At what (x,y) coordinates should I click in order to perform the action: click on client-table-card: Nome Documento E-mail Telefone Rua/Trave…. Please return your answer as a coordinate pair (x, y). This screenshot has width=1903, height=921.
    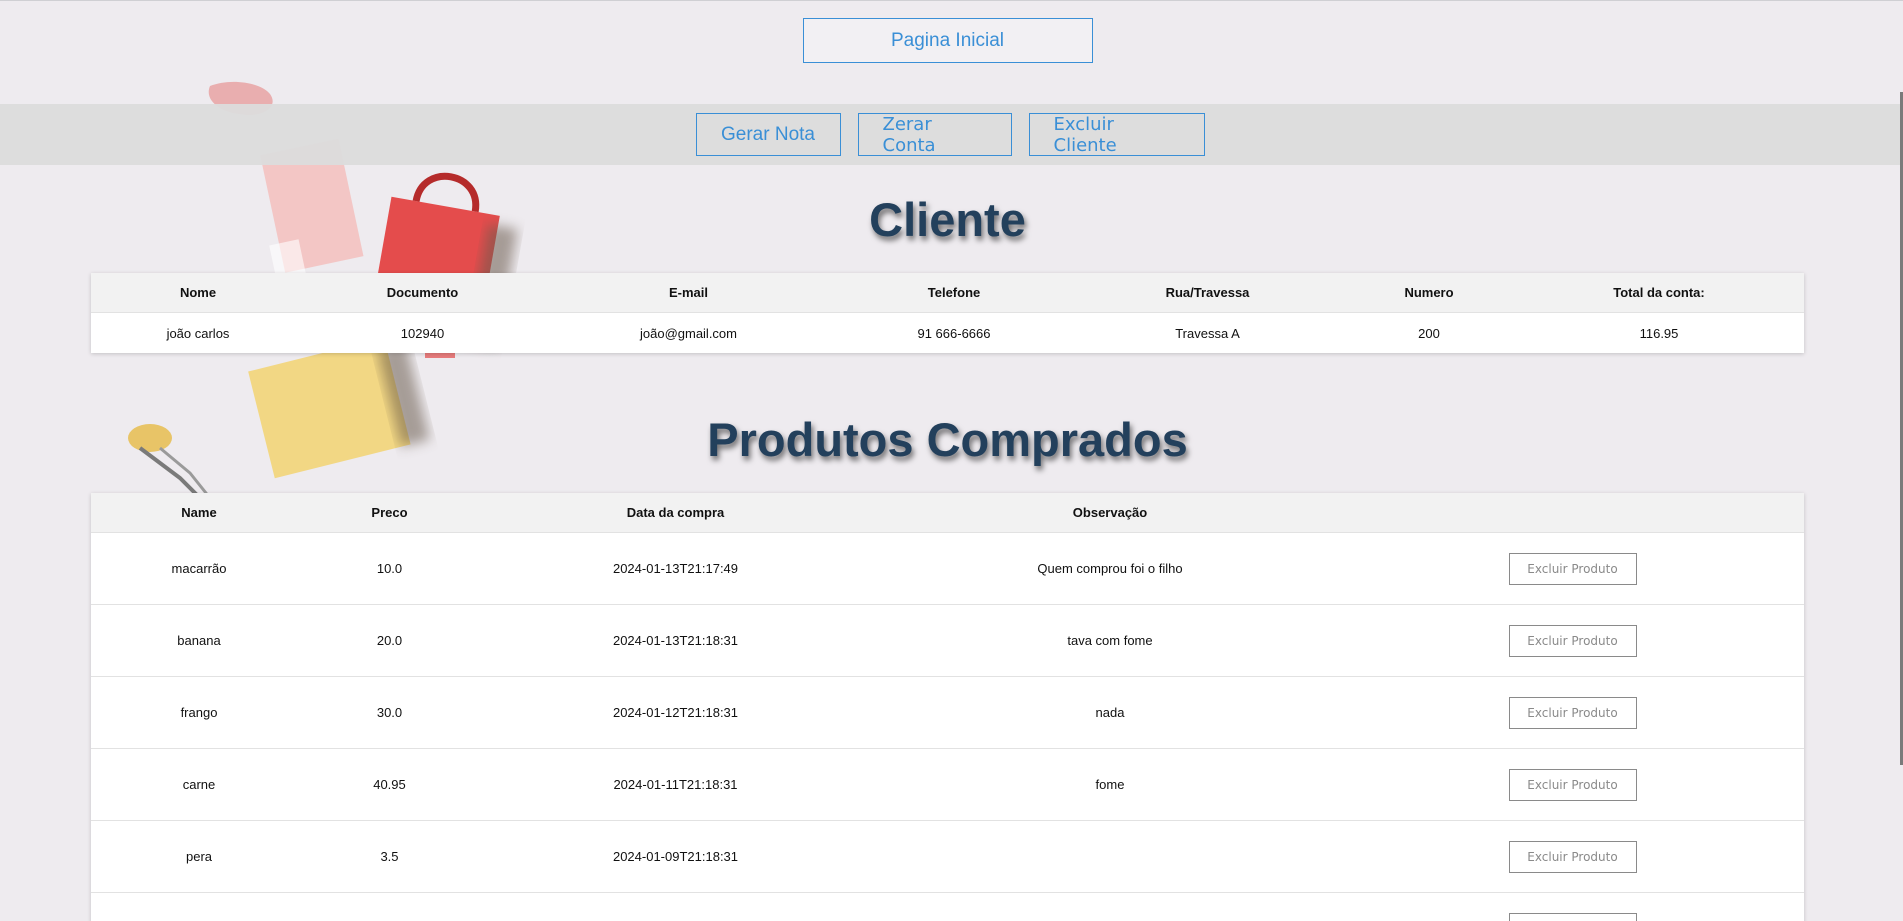
    Looking at the image, I should click on (947, 313).